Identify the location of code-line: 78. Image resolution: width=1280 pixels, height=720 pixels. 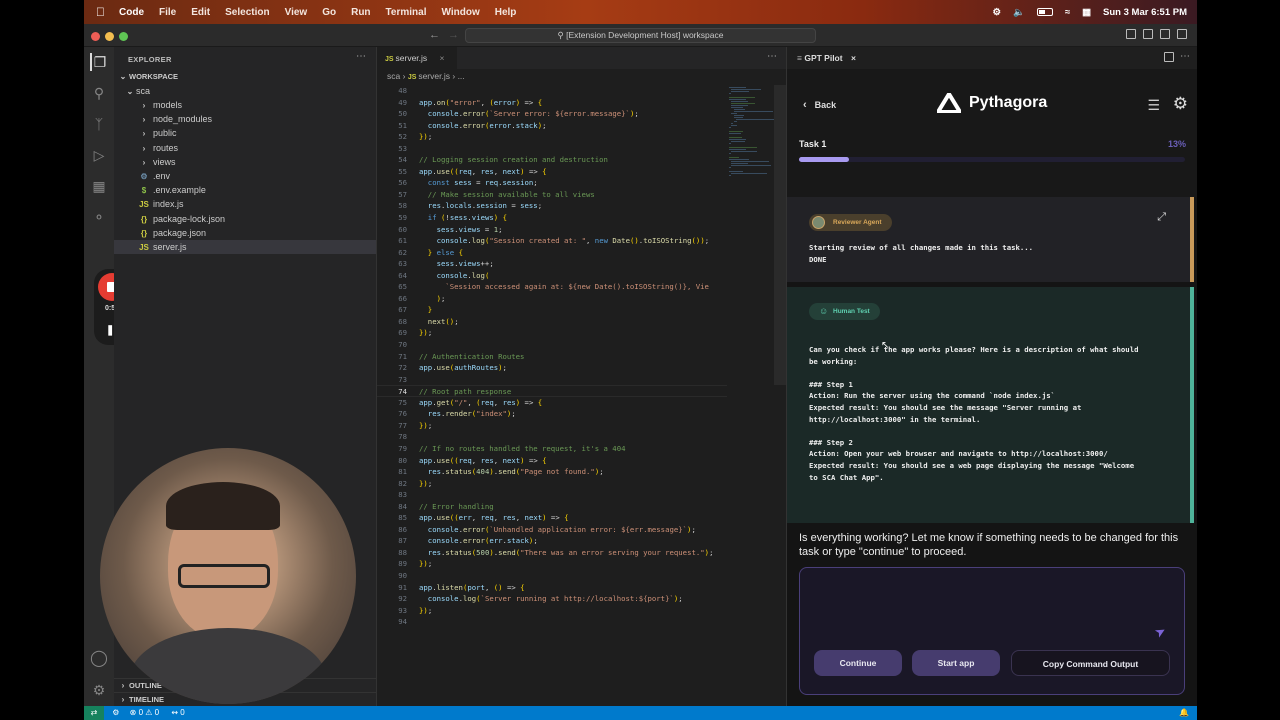
(552, 437).